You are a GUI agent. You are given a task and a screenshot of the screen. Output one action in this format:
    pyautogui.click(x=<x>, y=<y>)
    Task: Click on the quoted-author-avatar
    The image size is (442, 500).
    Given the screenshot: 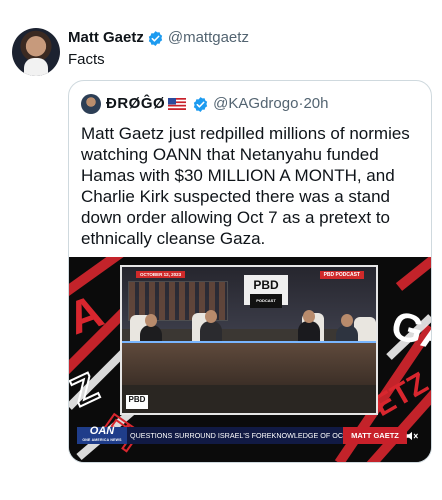 What is the action you would take?
    pyautogui.click(x=91, y=104)
    